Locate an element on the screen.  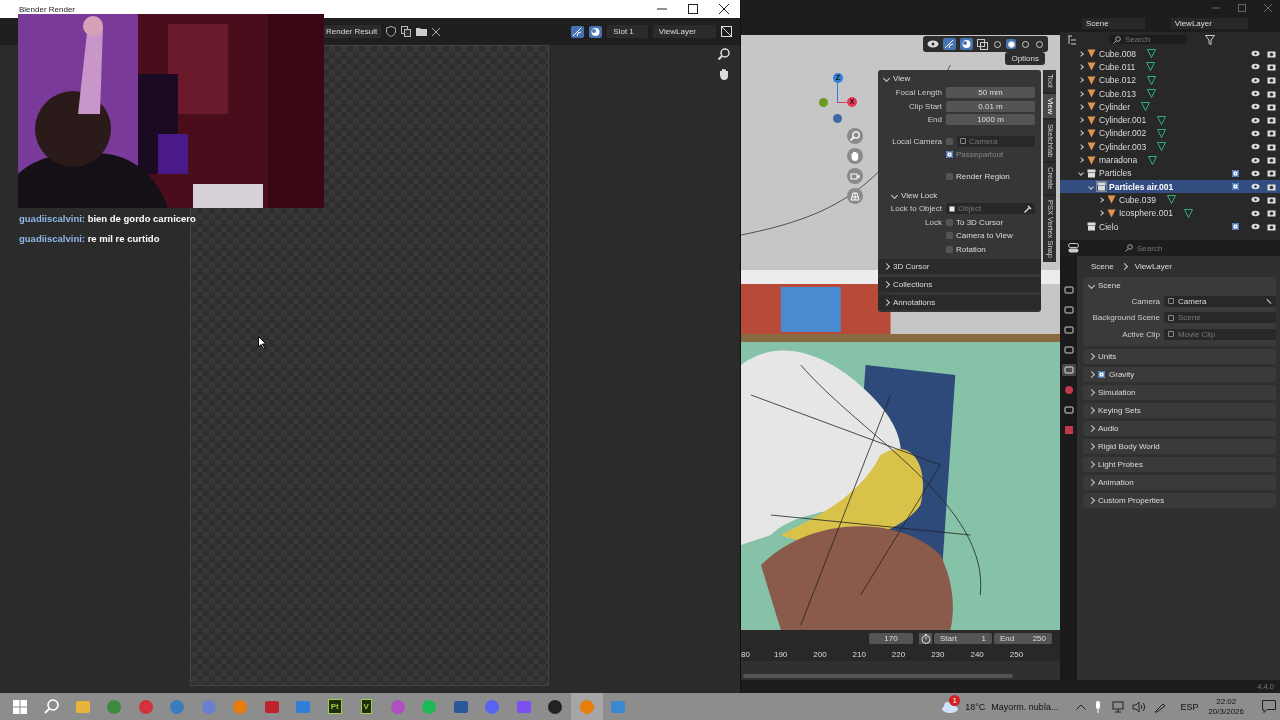
panel-header: Simulation is located at coordinates (1179, 392).